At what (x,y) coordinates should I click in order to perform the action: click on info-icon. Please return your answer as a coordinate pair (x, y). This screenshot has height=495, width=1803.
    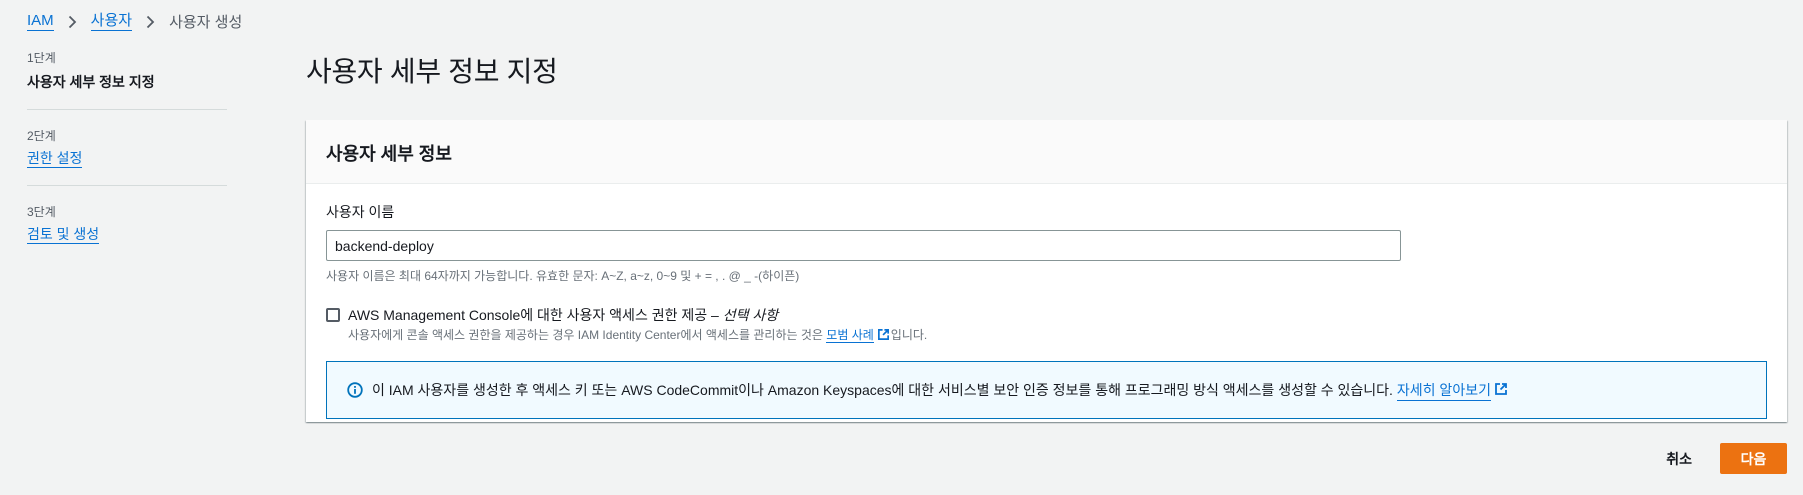
    Looking at the image, I should click on (355, 390).